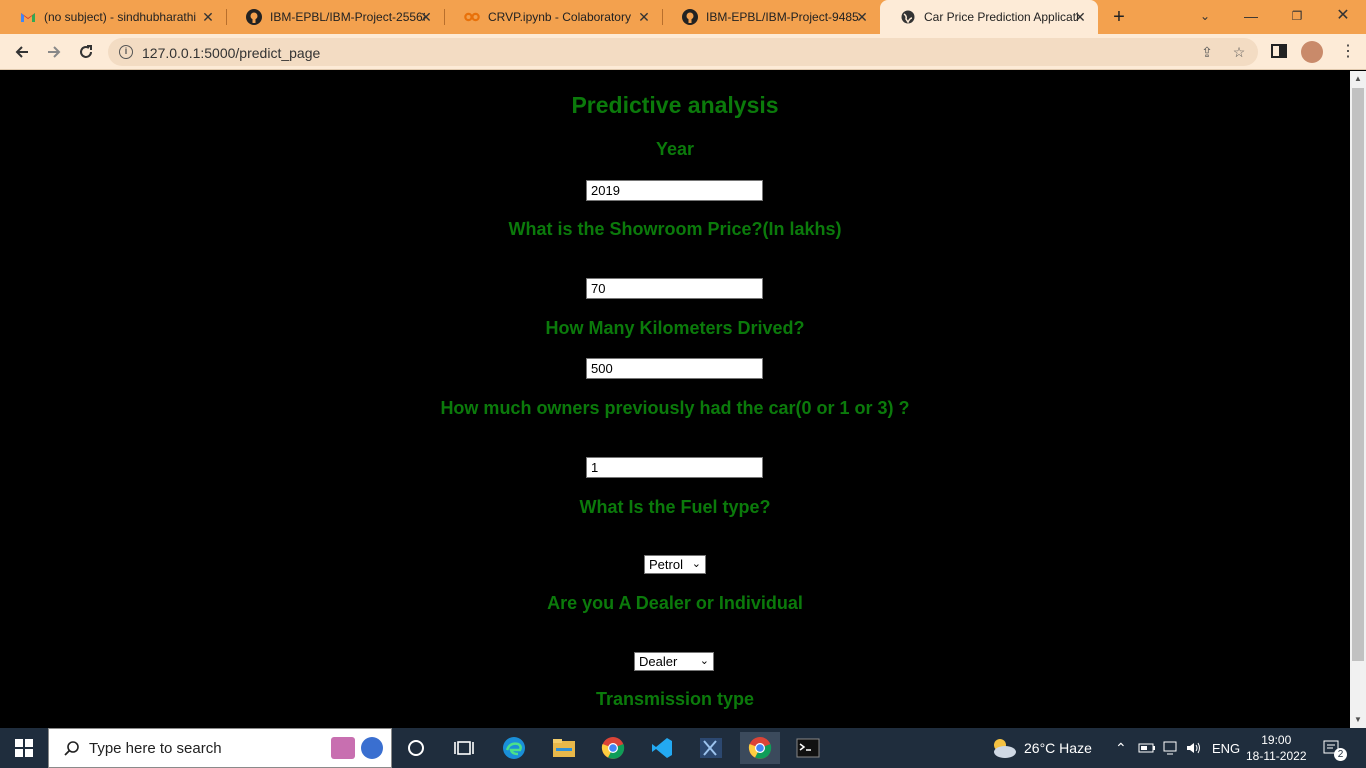 The image size is (1366, 768). I want to click on tab-title: Car Price Prediction Applicati, so click(1001, 17).